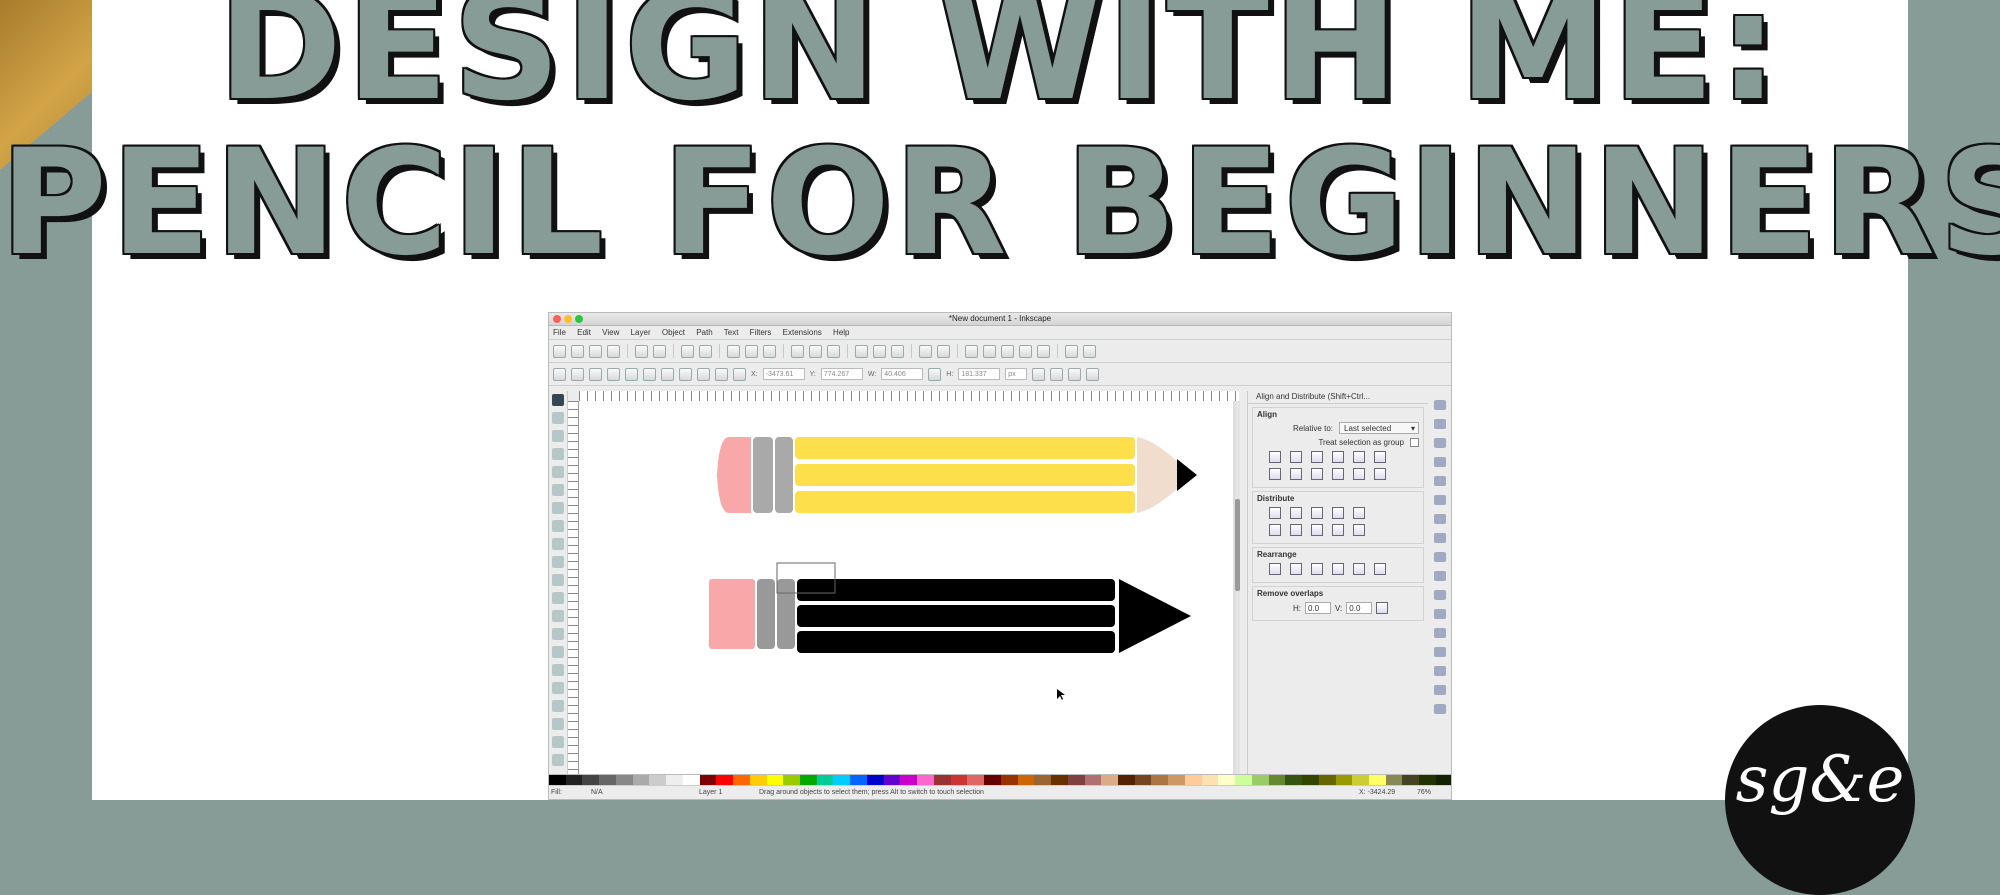 The height and width of the screenshot is (895, 2000). What do you see at coordinates (1338, 474) in the screenshot?
I see `align-bottom-edges-icon` at bounding box center [1338, 474].